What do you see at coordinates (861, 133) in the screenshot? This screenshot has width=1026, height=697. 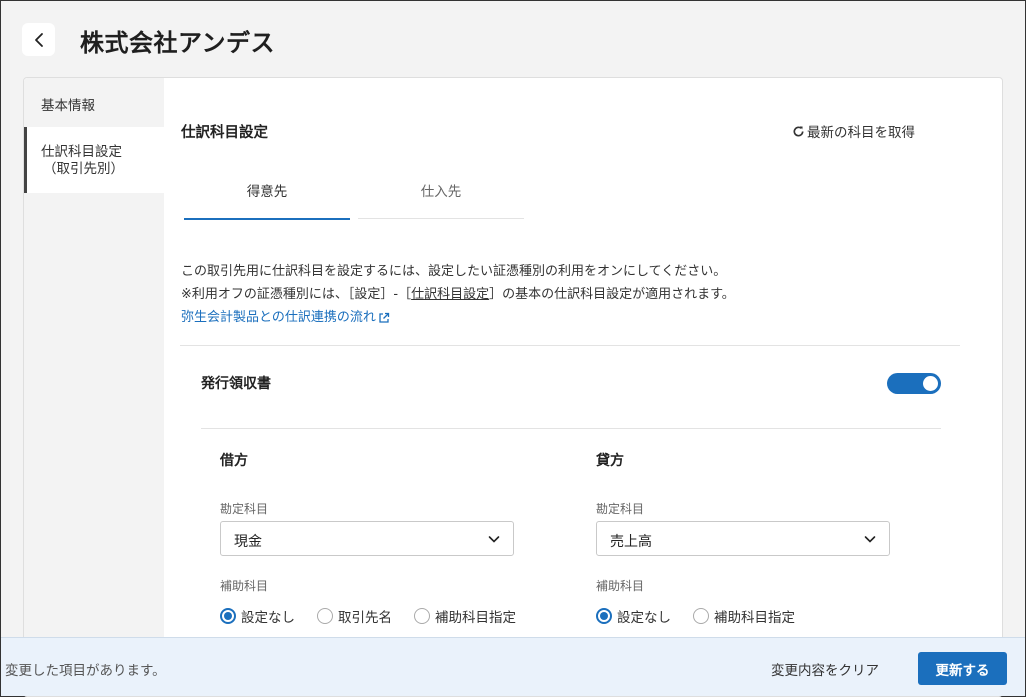 I see `refresh-label: 最新の科目を取得` at bounding box center [861, 133].